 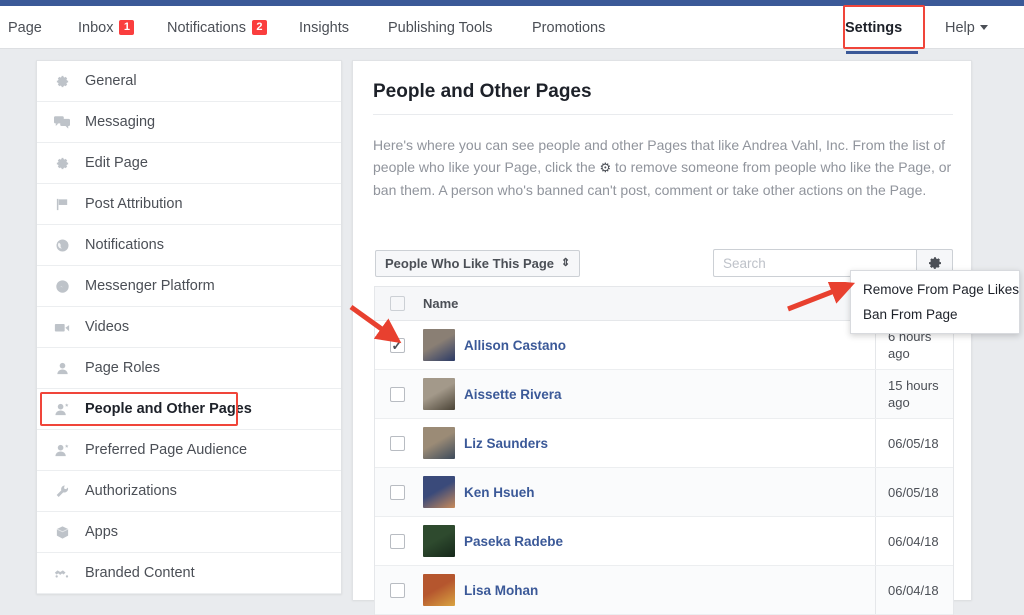 I want to click on nav-item-inbox: Inbox 1, so click(x=106, y=27).